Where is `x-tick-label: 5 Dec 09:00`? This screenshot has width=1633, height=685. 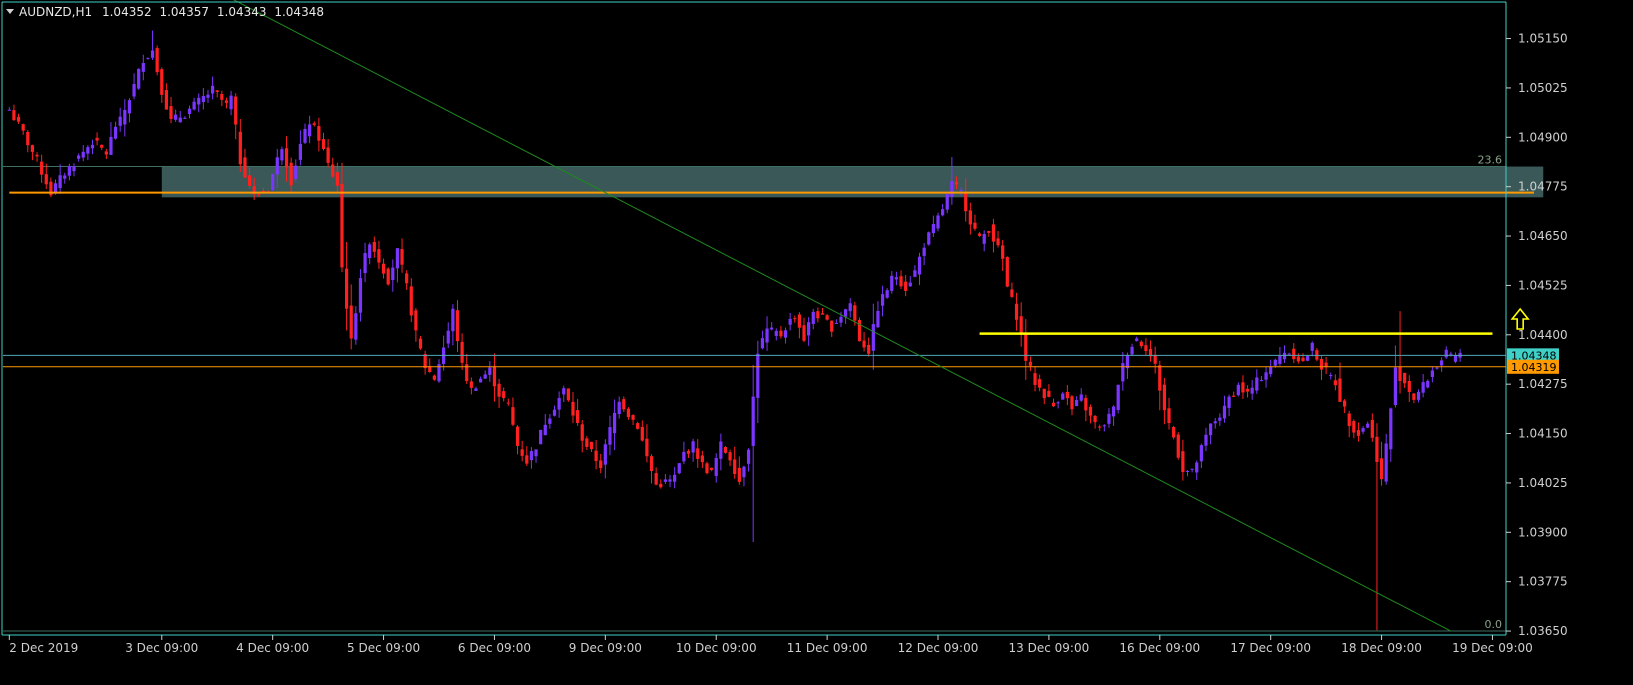
x-tick-label: 5 Dec 09:00 is located at coordinates (383, 648).